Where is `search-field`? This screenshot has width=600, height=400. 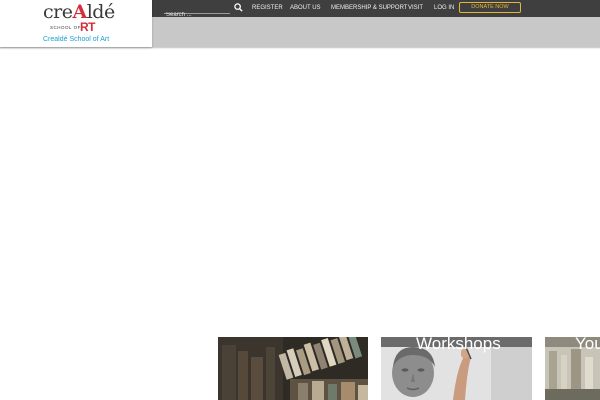 search-field is located at coordinates (198, 11).